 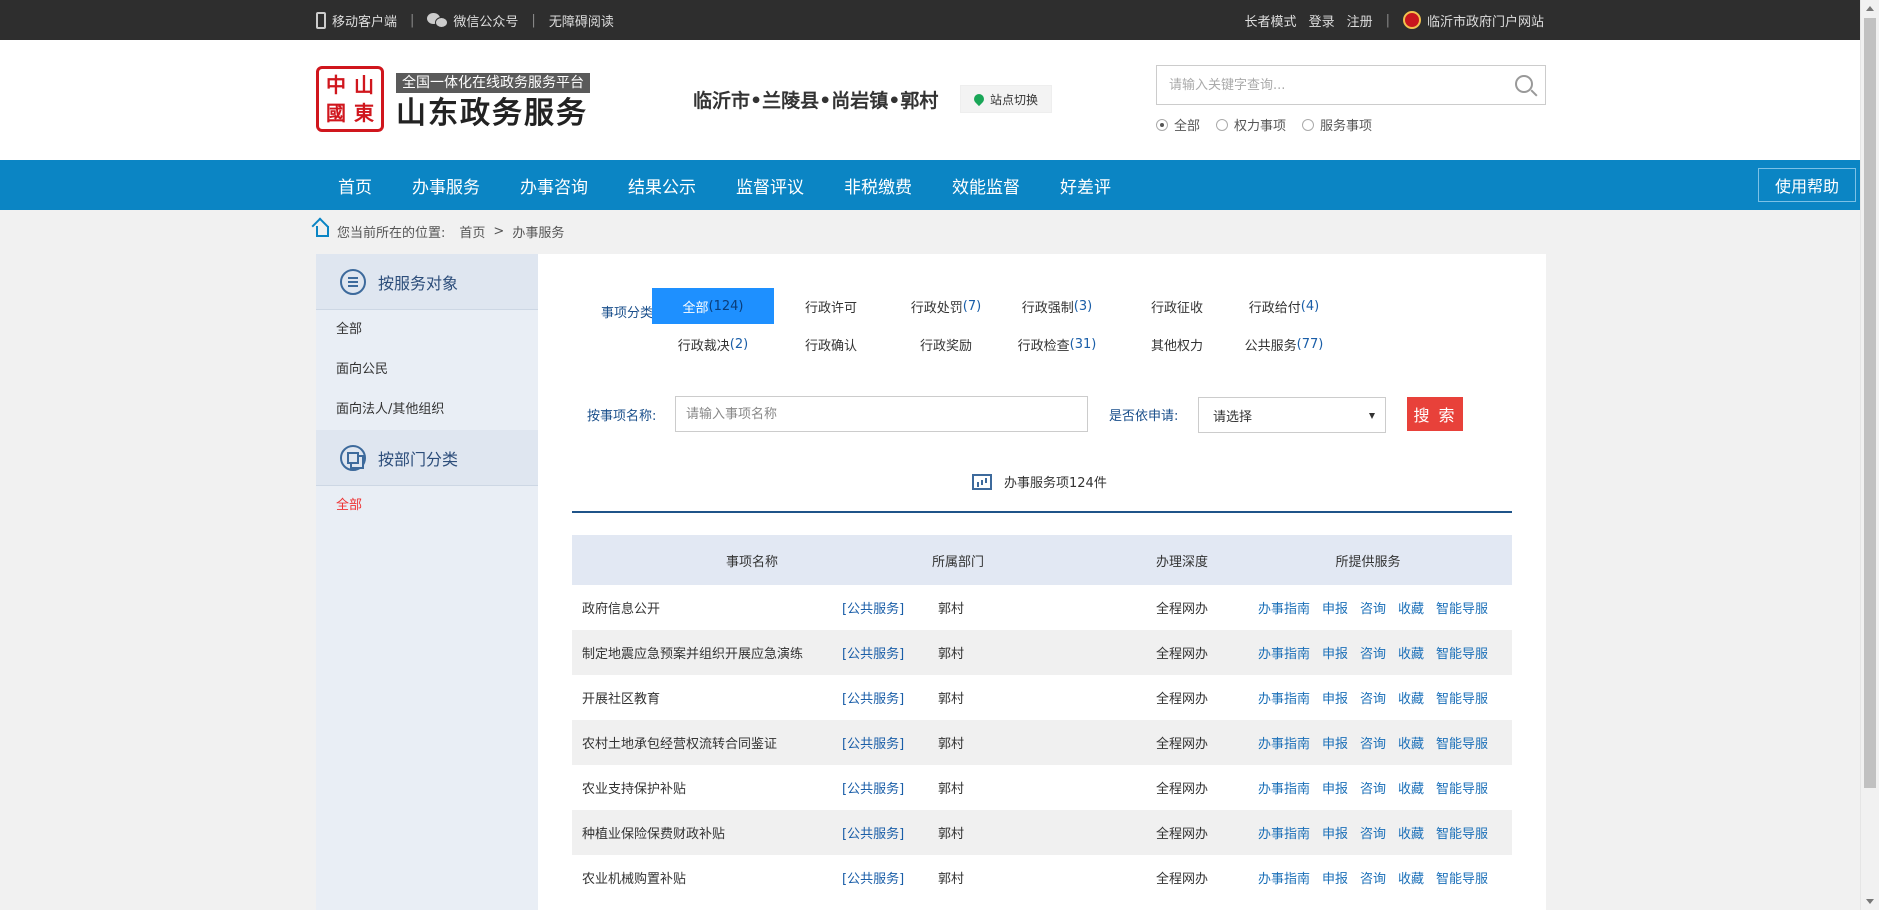 I want to click on sidebar-item-all: 全部, so click(x=427, y=330).